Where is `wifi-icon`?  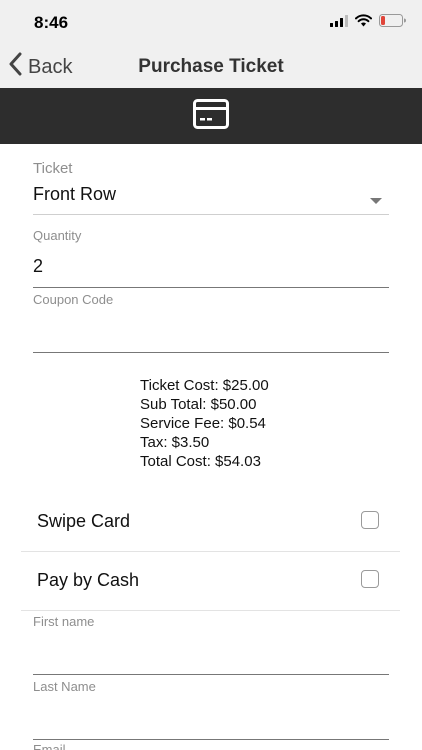 wifi-icon is located at coordinates (363, 23).